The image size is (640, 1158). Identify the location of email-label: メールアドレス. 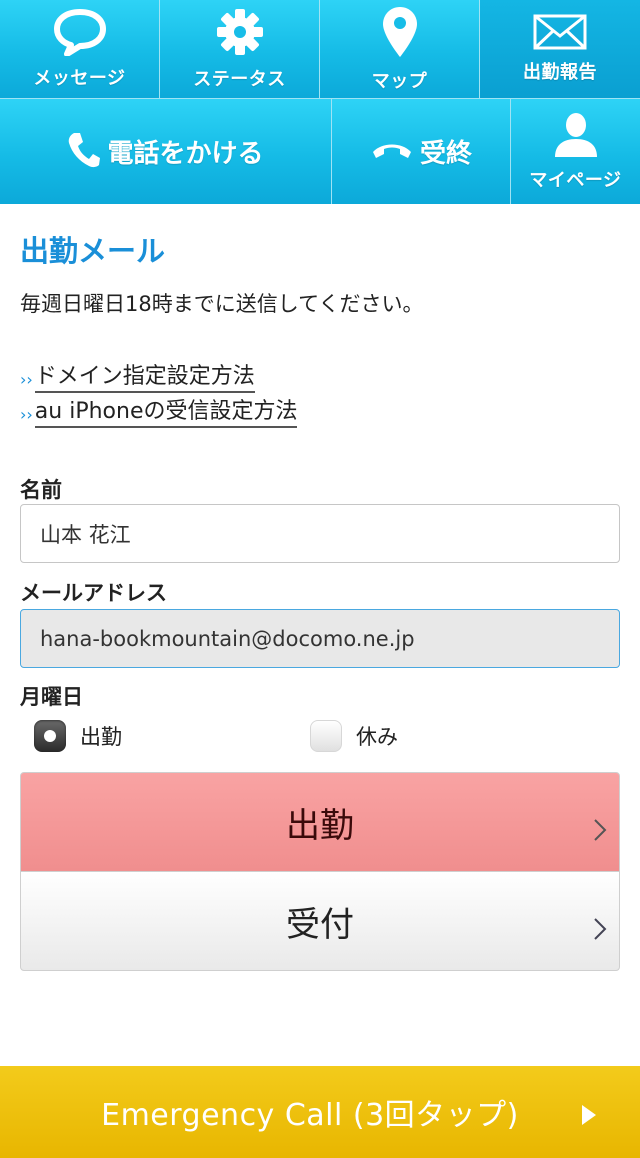
(93, 593).